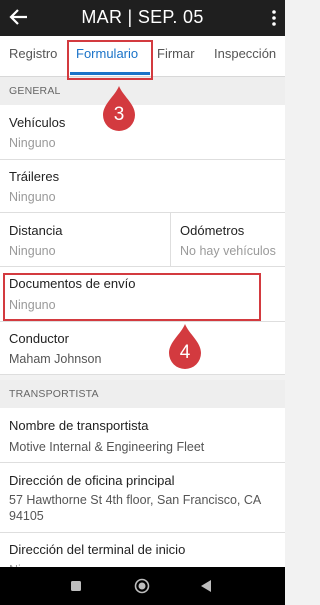 The image size is (320, 605). I want to click on field-value: Motive Internal & Engineering Fleet, so click(107, 447).